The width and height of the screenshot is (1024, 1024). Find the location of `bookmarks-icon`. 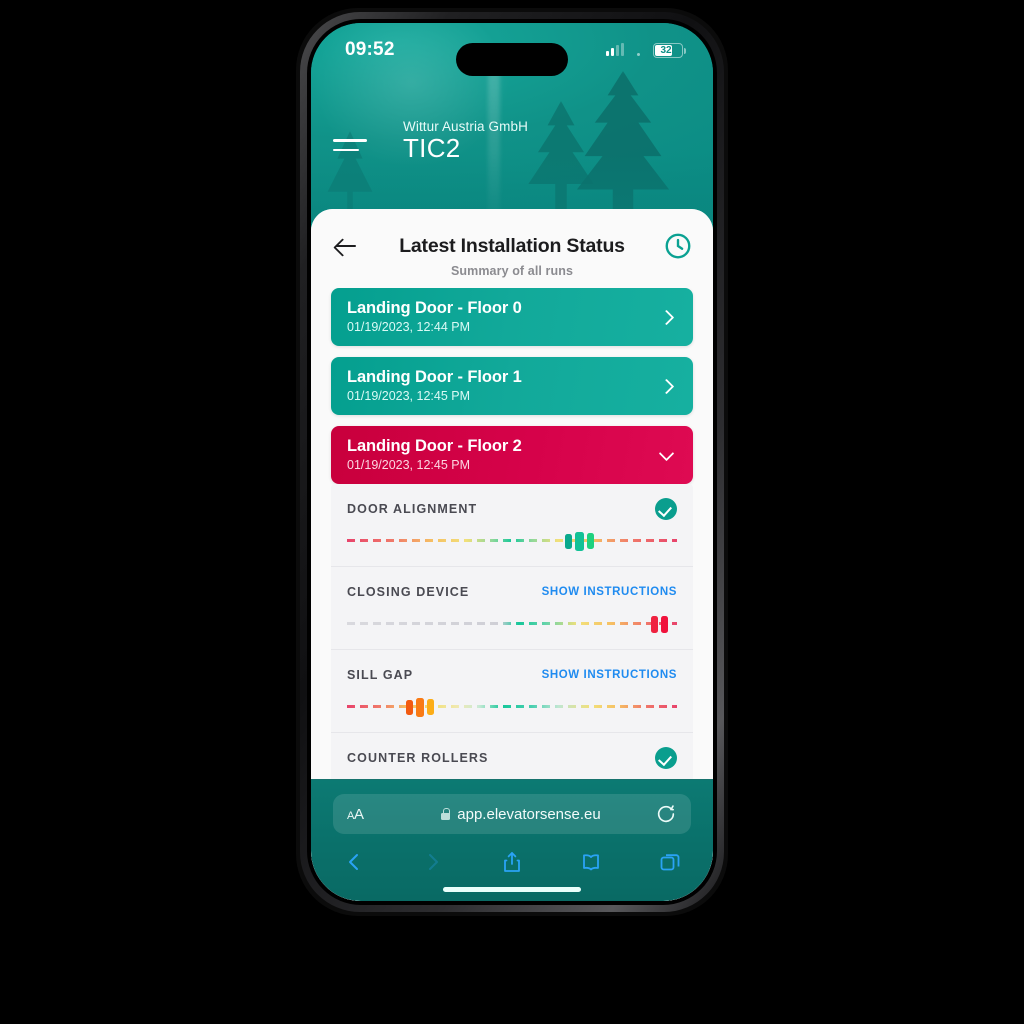

bookmarks-icon is located at coordinates (591, 862).